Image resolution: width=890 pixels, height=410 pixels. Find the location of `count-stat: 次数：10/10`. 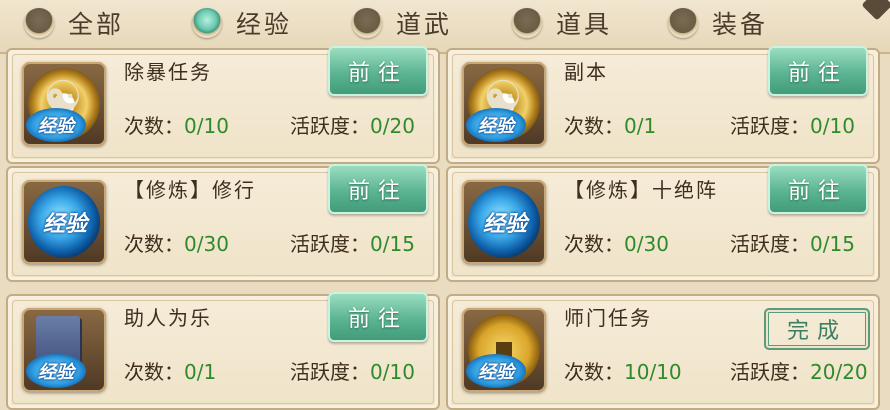

count-stat: 次数：10/10 is located at coordinates (623, 372).